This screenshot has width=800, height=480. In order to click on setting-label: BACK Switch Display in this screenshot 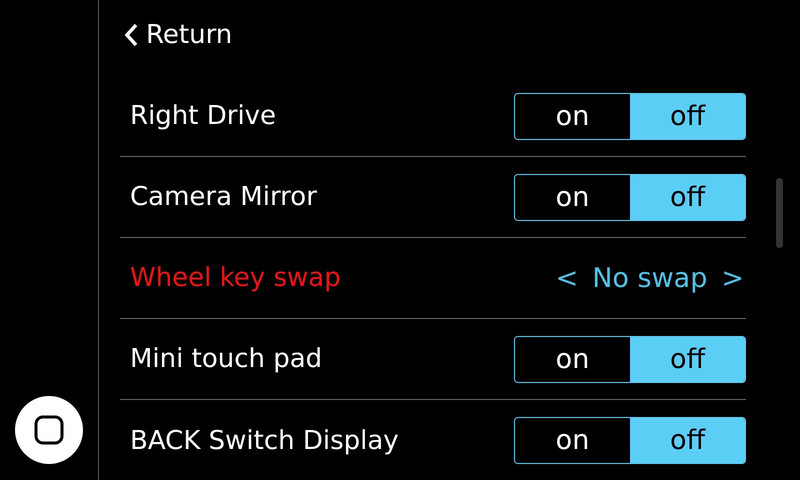, I will do `click(264, 441)`.